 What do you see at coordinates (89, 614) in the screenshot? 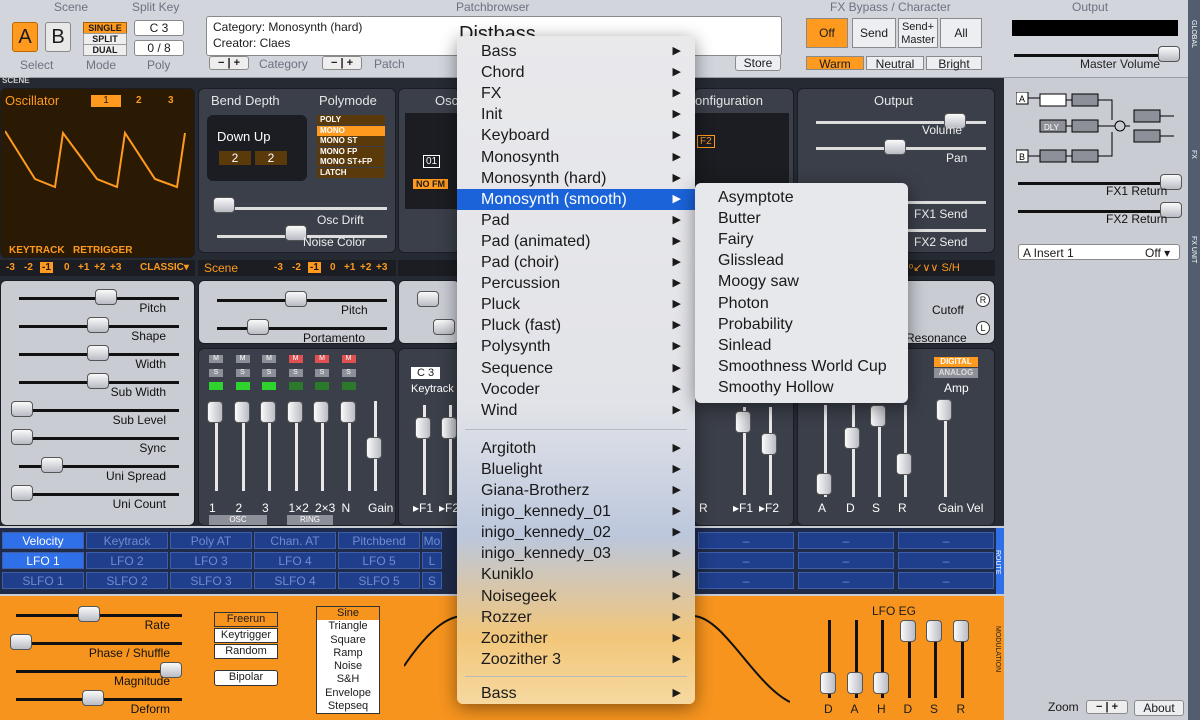
I see `lfo-slider-knob` at bounding box center [89, 614].